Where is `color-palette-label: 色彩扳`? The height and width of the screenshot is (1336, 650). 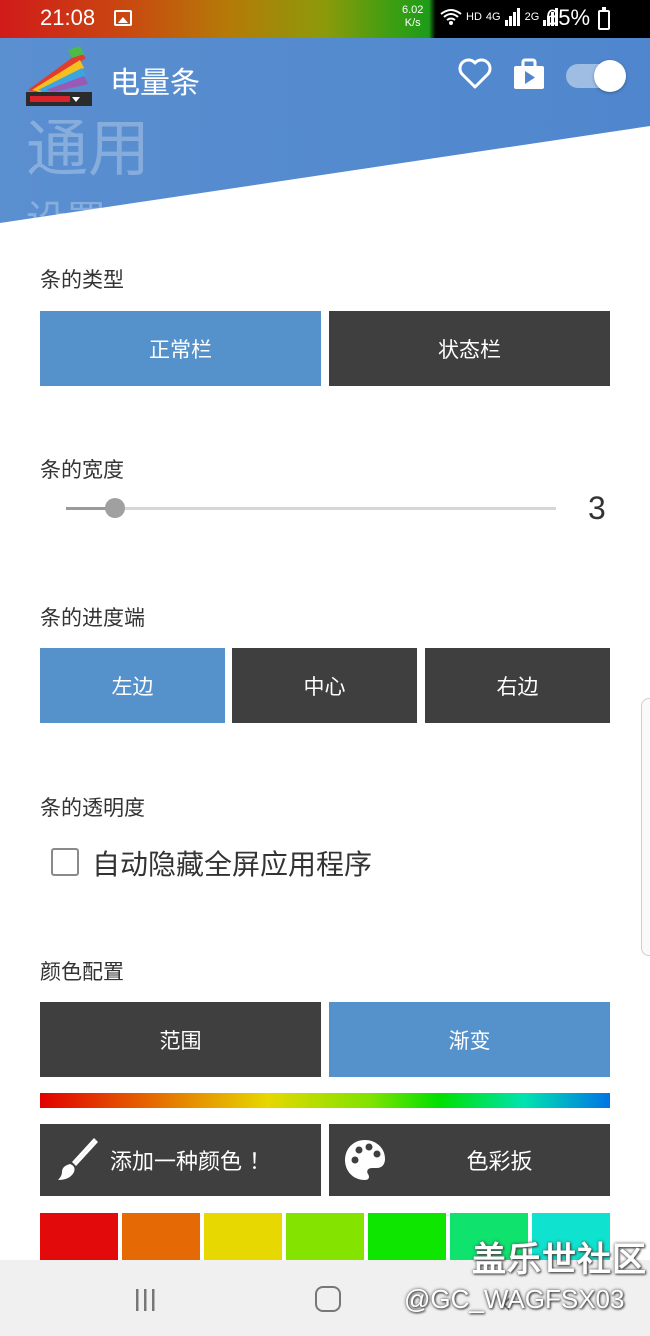
color-palette-label: 色彩扳 is located at coordinates (499, 1162).